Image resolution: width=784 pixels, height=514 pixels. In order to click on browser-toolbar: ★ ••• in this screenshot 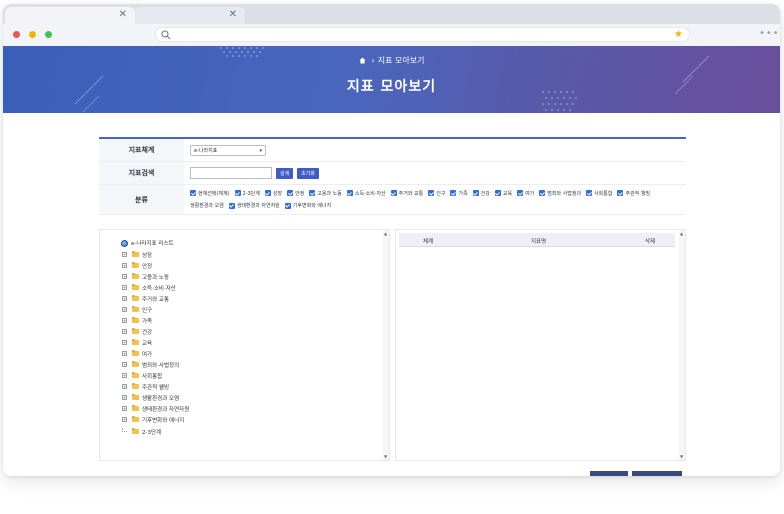, I will do `click(391, 35)`.